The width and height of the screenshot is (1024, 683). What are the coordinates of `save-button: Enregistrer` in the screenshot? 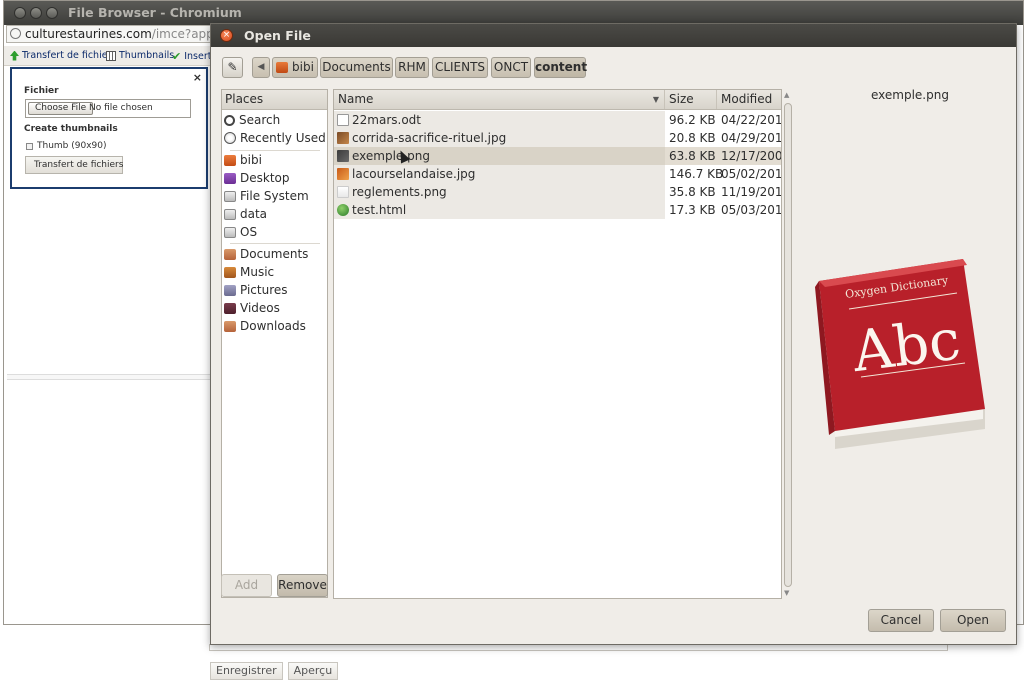 It's located at (246, 671).